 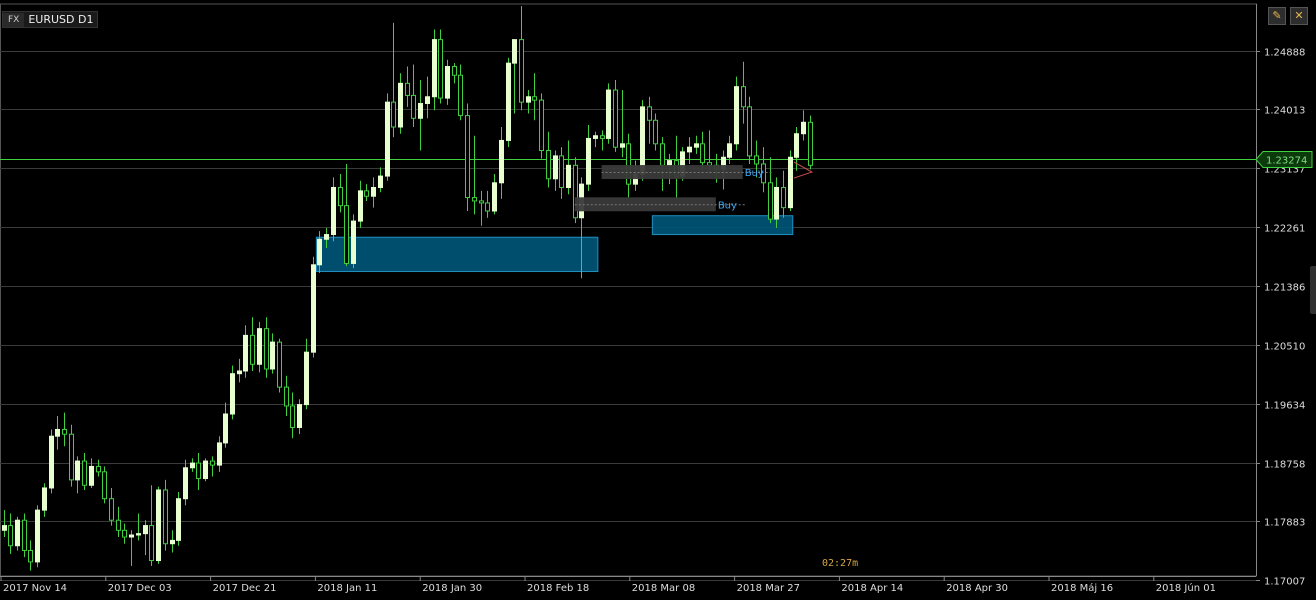 What do you see at coordinates (872, 588) in the screenshot?
I see `x-tick-label: 2018 Apr 14` at bounding box center [872, 588].